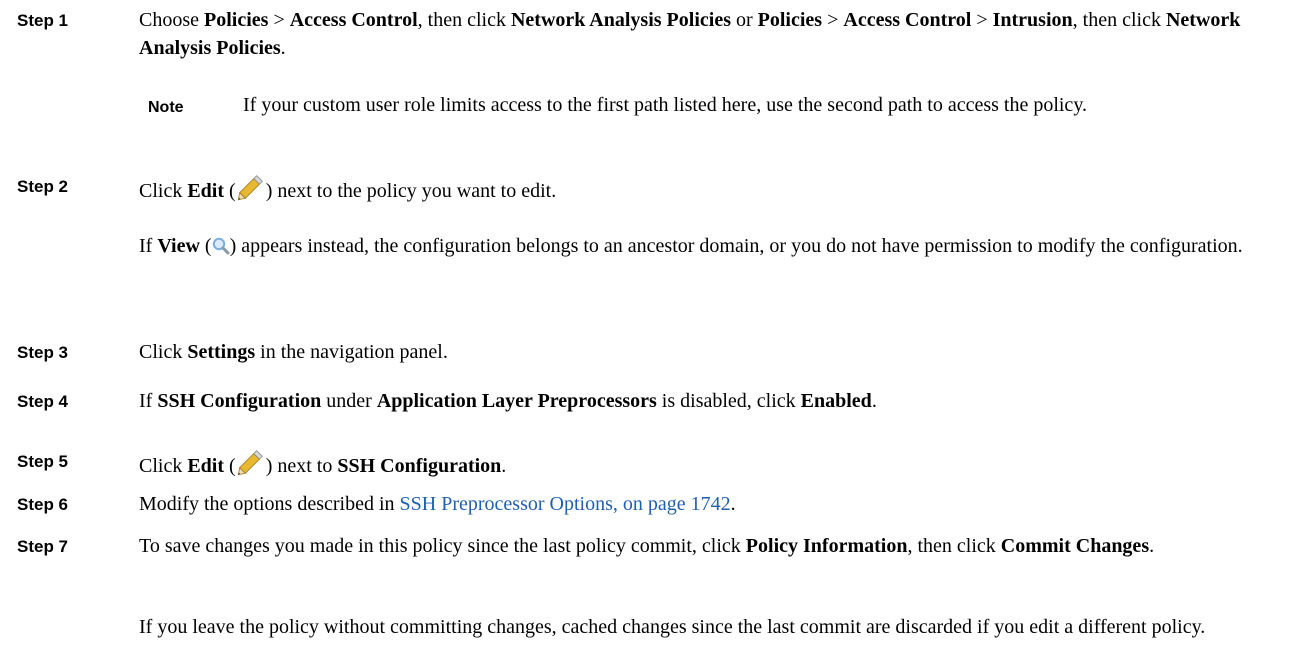  Describe the element at coordinates (714, 465) in the screenshot. I see `step-5-text: Click Edit ( ) next to SSH Configuration.` at that location.